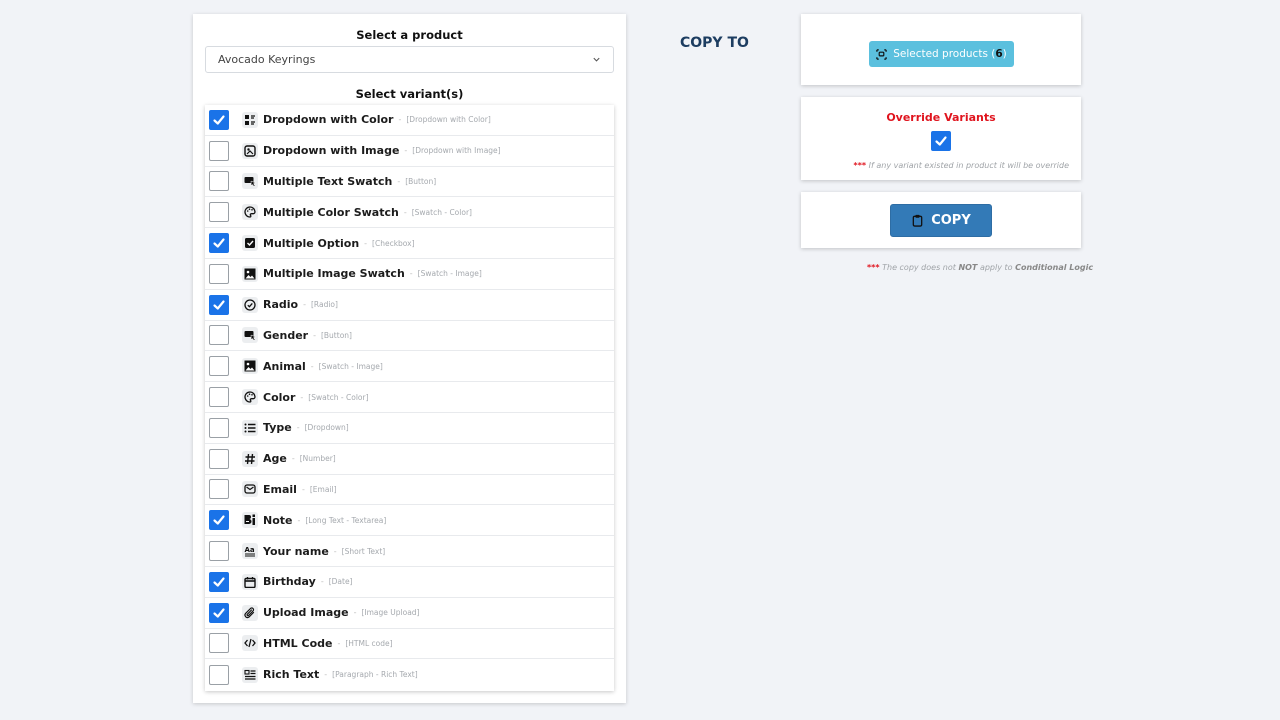  Describe the element at coordinates (881, 54) in the screenshot. I see `select-frame-icon` at that location.